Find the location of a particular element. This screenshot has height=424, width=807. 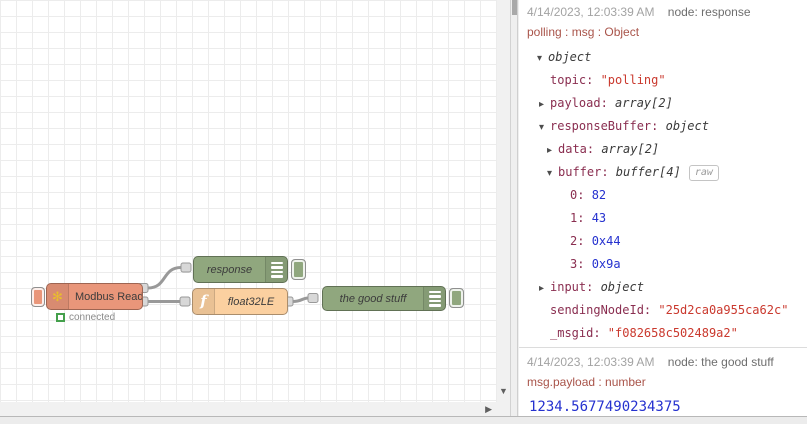

tree-key: data: is located at coordinates (580, 149).